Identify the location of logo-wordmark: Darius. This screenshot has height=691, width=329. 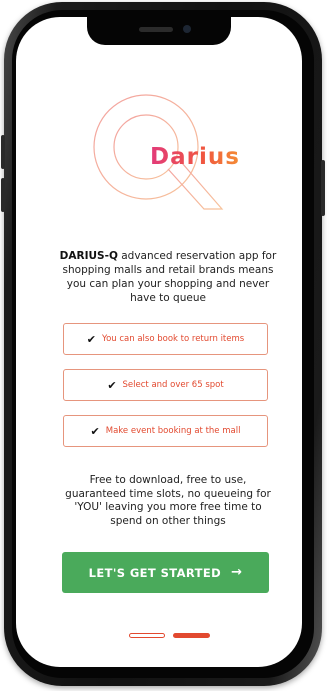
(195, 157).